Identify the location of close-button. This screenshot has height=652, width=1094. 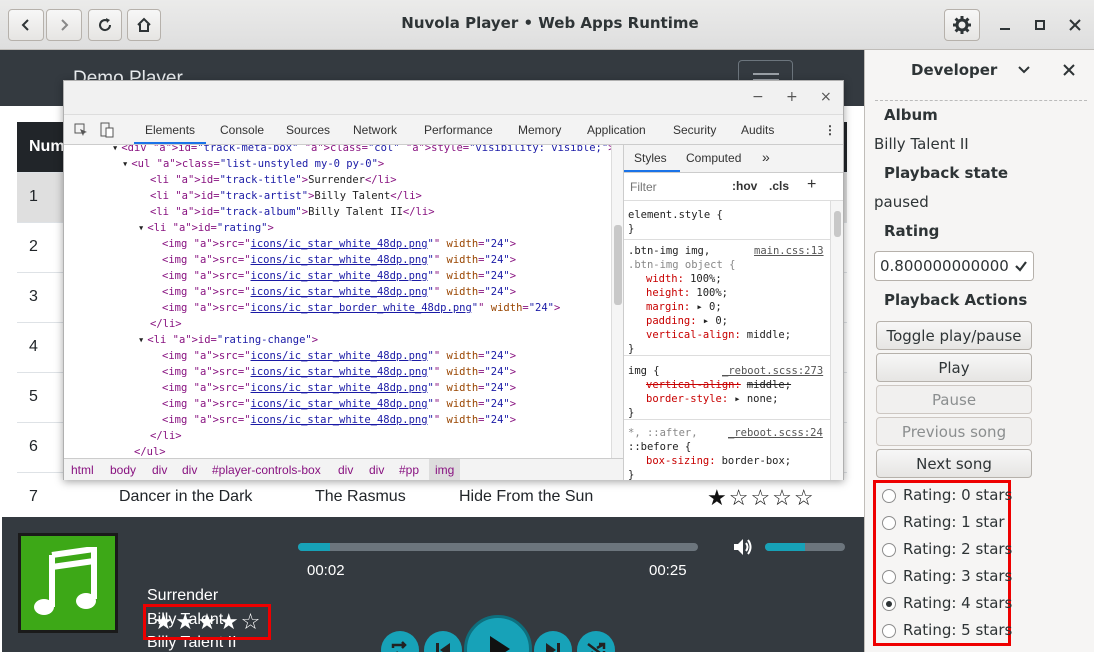
(1075, 25).